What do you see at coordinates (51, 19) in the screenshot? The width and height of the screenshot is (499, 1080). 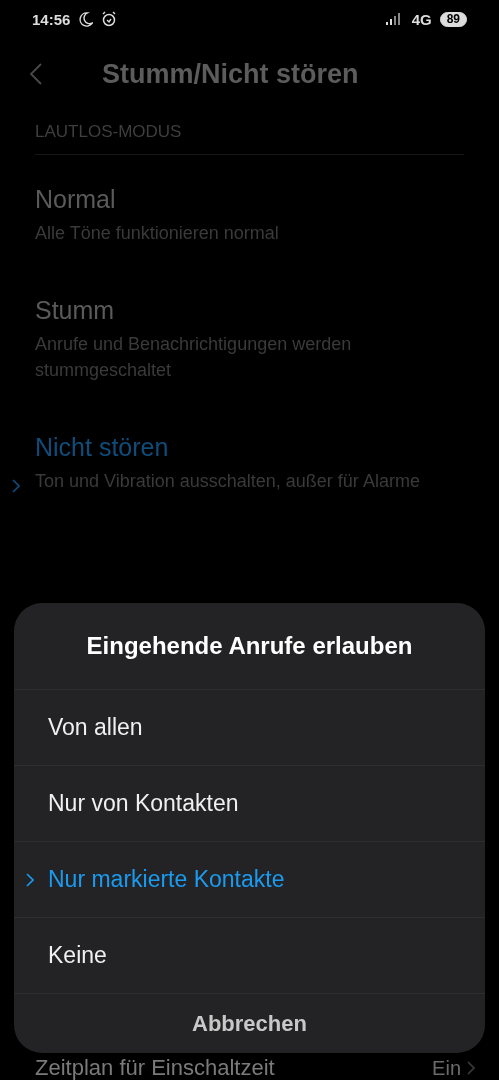 I see `status-time: 14:56` at bounding box center [51, 19].